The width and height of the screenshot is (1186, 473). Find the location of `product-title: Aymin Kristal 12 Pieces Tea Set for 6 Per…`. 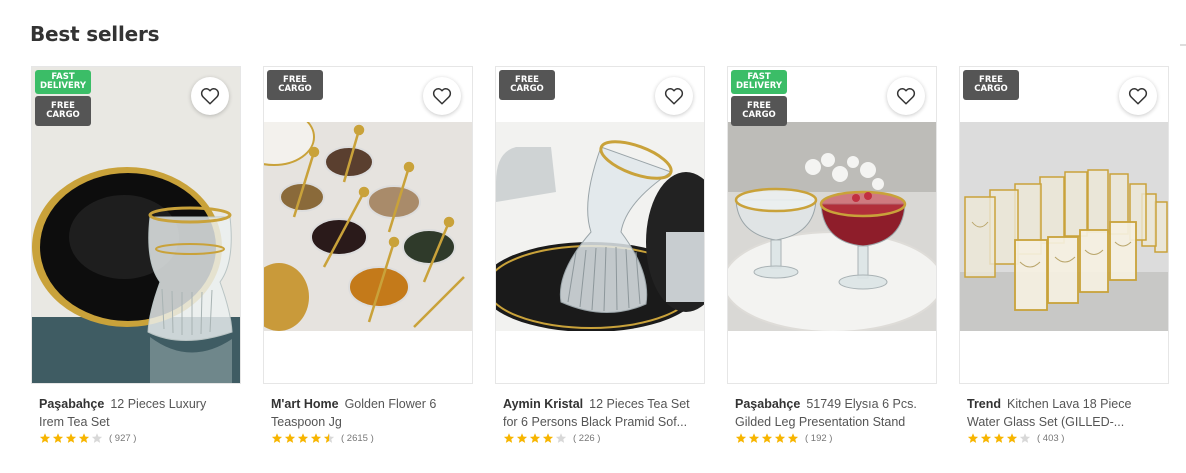

product-title: Aymin Kristal 12 Pieces Tea Set for 6 Per… is located at coordinates (600, 413).